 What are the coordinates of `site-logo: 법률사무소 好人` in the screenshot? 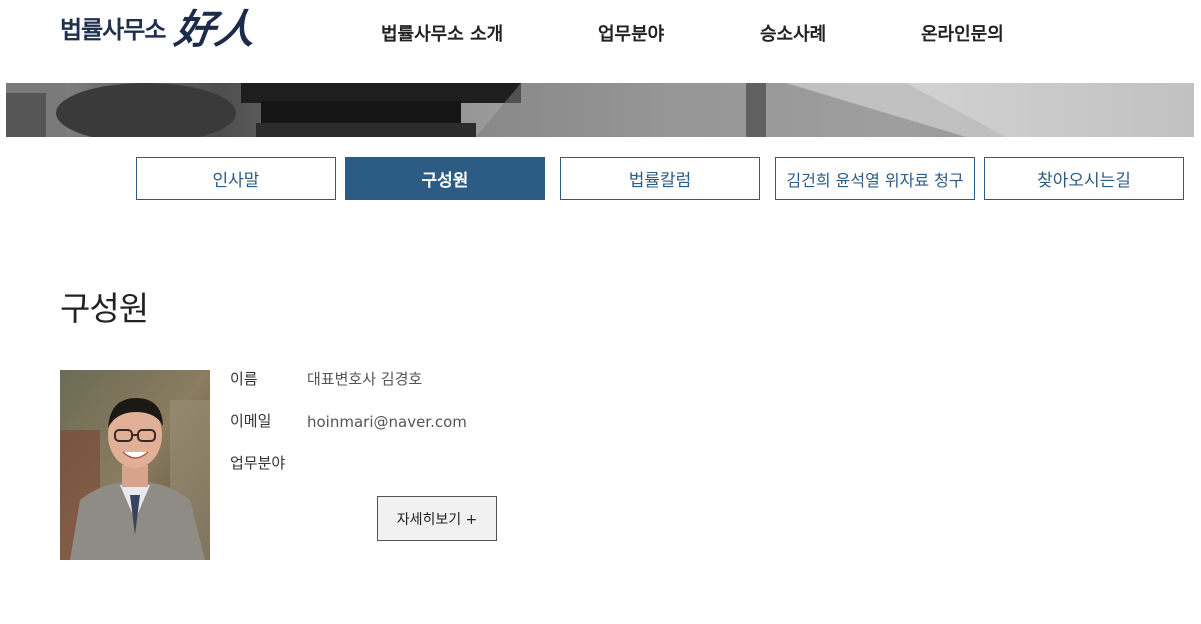 It's located at (159, 29).